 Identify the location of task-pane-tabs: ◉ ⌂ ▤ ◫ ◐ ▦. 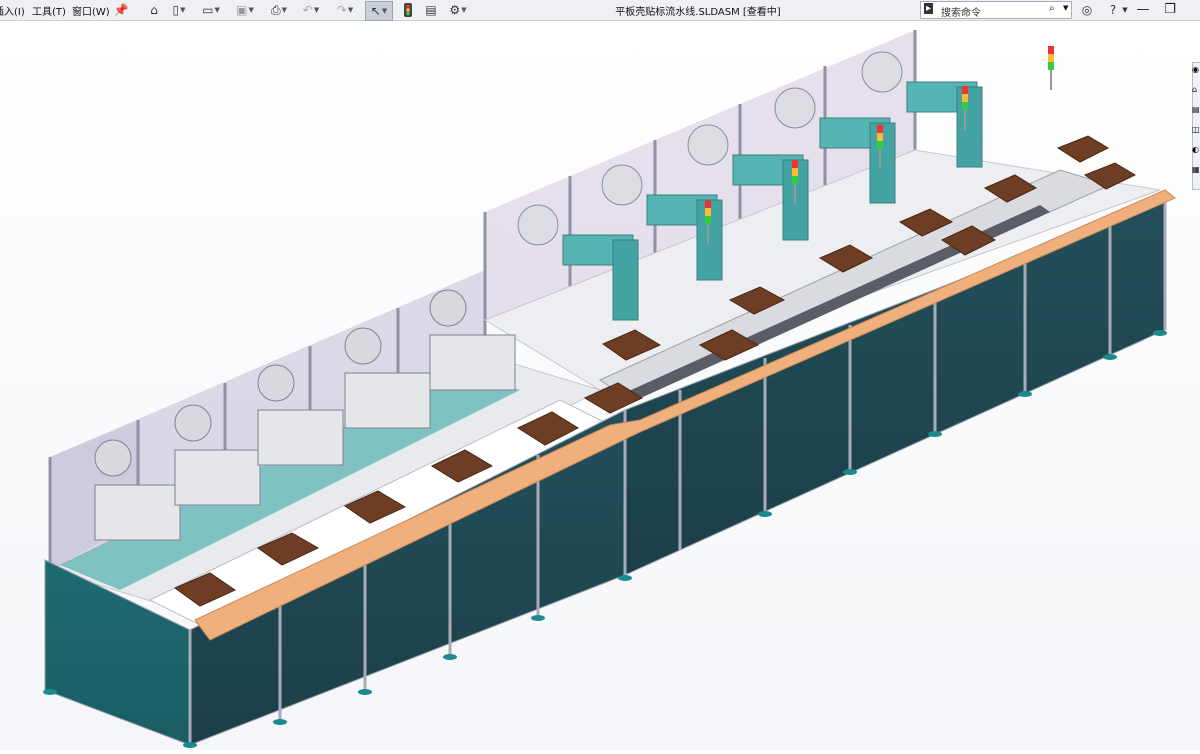
(1196, 126).